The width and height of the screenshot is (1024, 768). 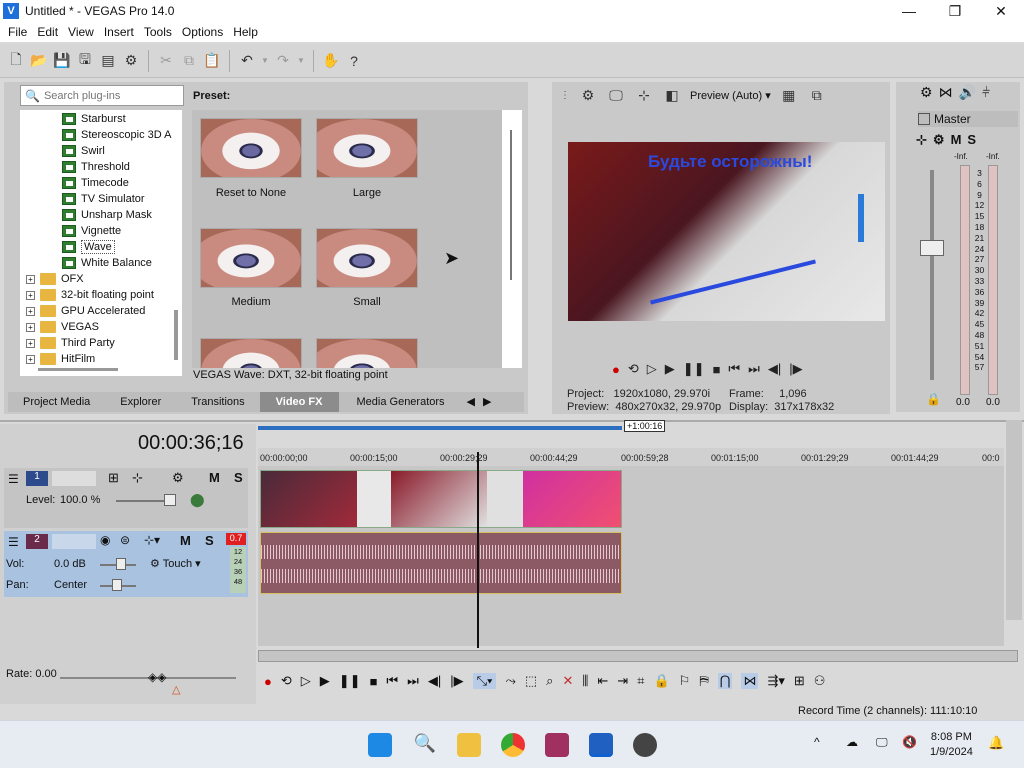 I want to click on minimize-button: —, so click(x=909, y=11).